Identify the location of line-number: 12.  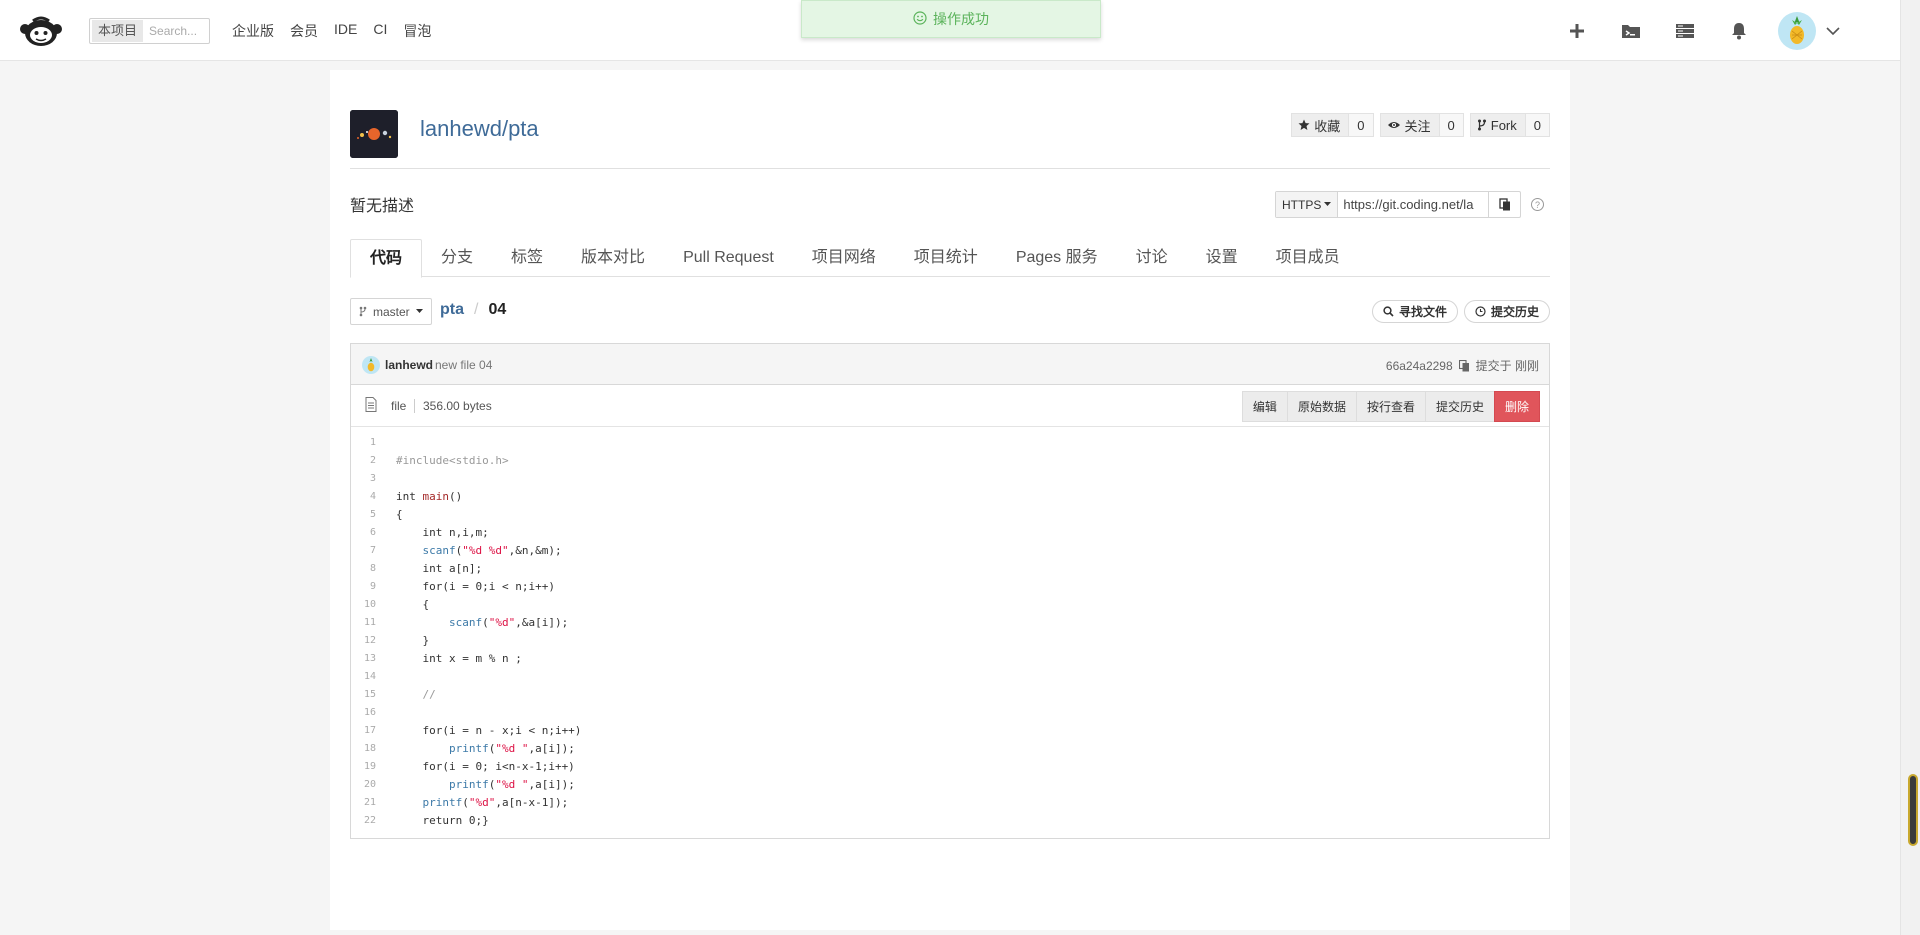
(363, 641).